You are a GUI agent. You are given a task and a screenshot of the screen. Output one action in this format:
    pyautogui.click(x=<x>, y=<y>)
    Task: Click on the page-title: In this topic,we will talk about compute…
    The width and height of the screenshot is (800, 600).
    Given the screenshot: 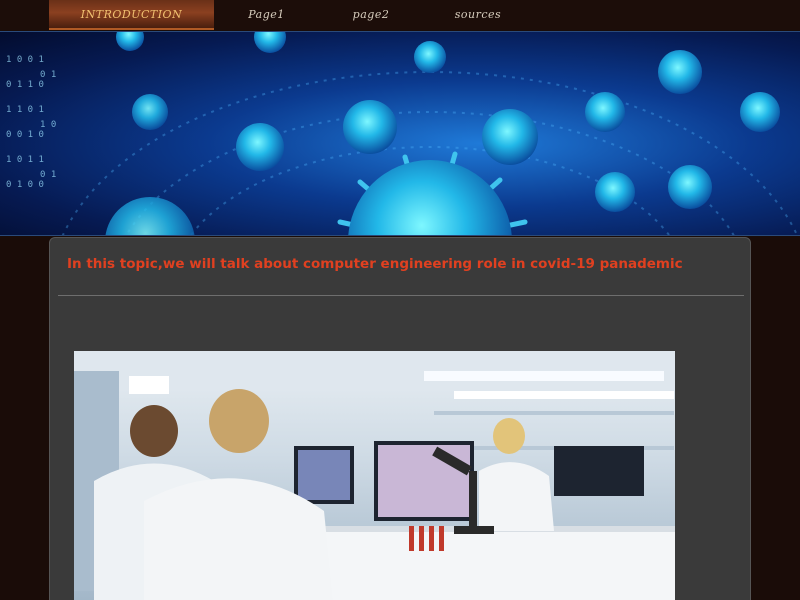 What is the action you would take?
    pyautogui.click(x=375, y=264)
    